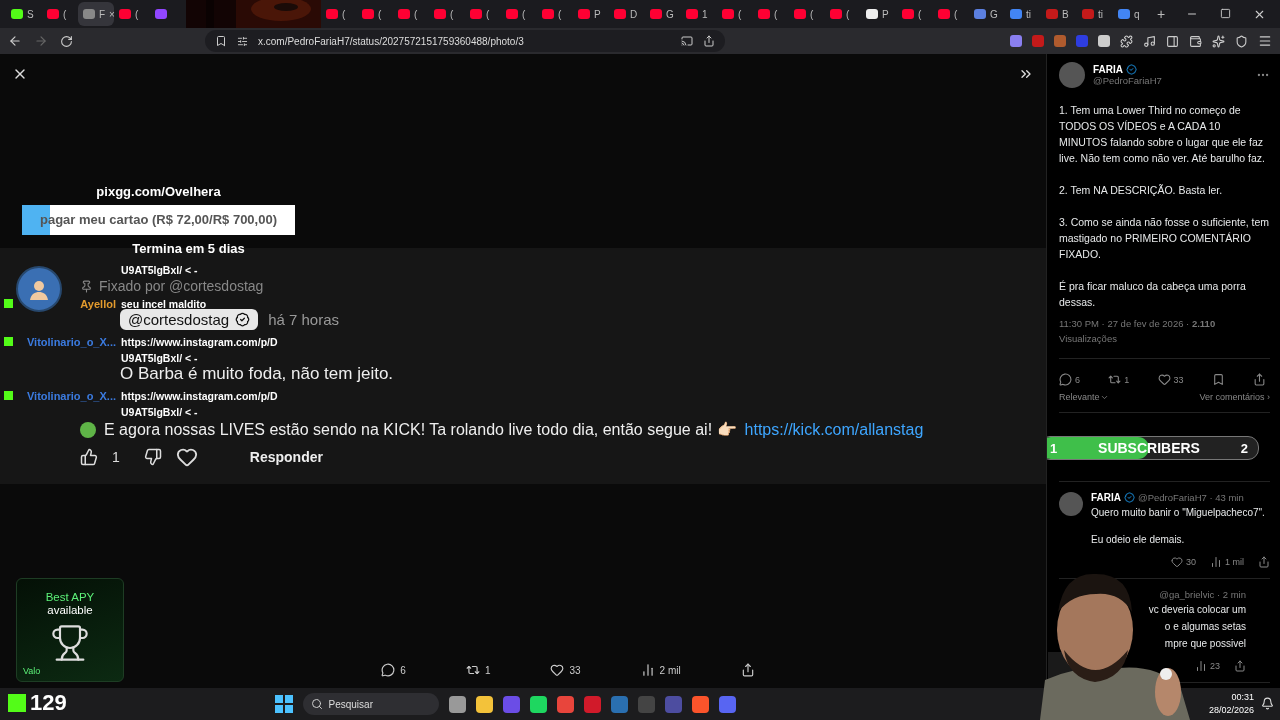  I want to click on tweet-action: 1 mil, so click(1227, 562).